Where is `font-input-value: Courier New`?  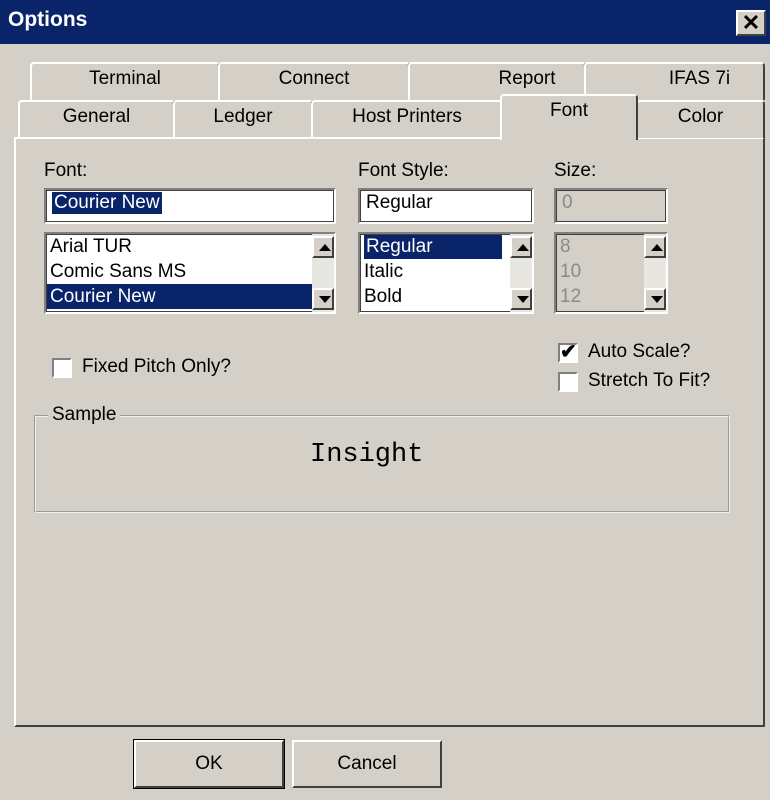 font-input-value: Courier New is located at coordinates (107, 203).